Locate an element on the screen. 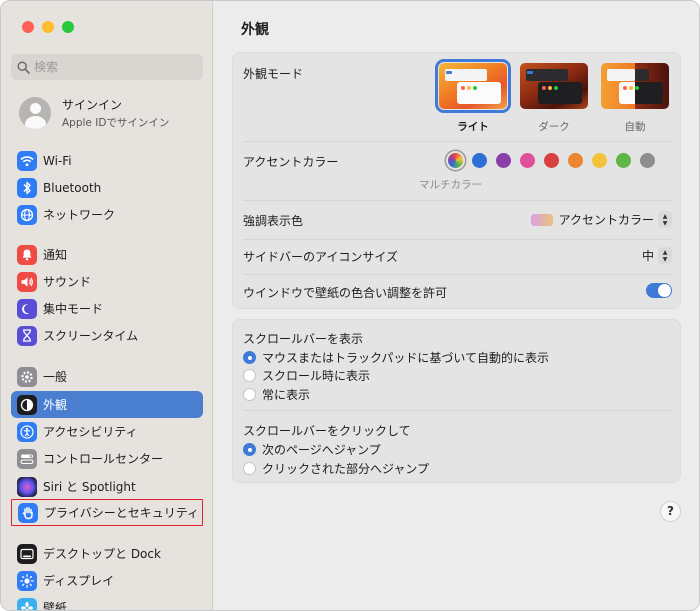  accent-swatch-pink is located at coordinates (527, 160).